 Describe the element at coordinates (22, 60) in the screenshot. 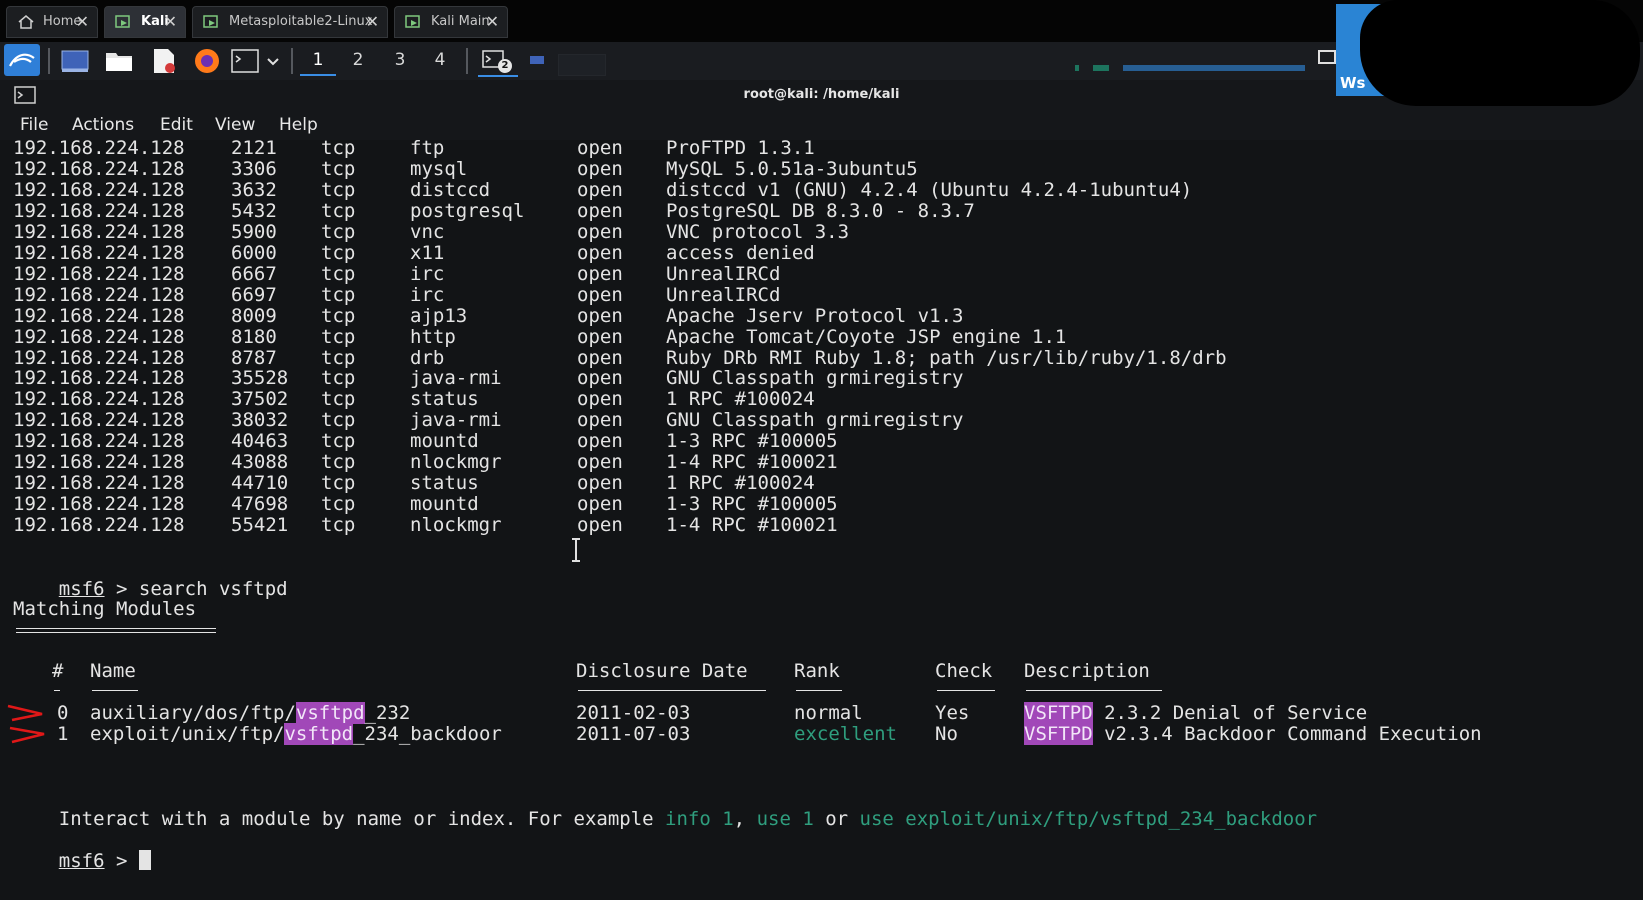

I see `kali-menu-icon` at that location.